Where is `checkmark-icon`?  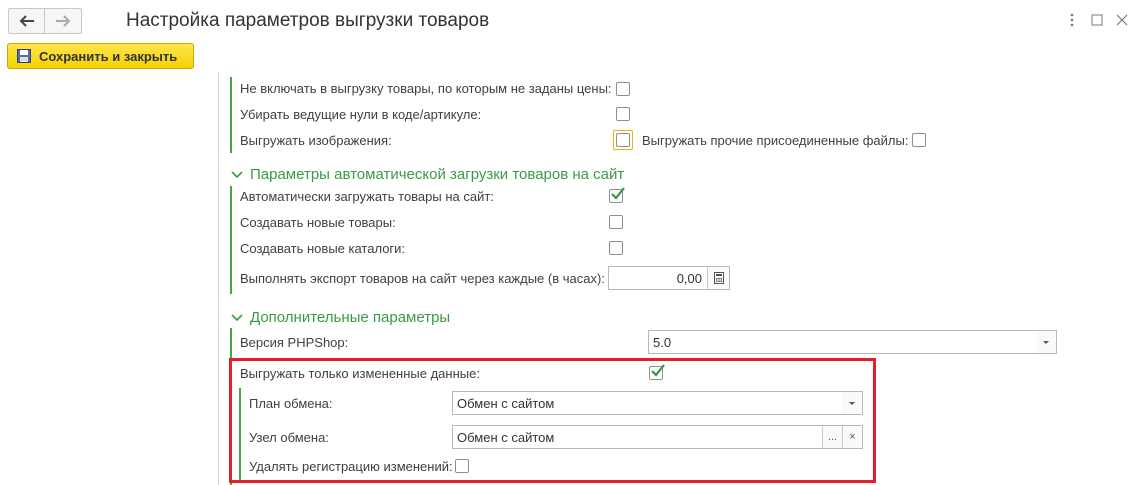 checkmark-icon is located at coordinates (618, 193).